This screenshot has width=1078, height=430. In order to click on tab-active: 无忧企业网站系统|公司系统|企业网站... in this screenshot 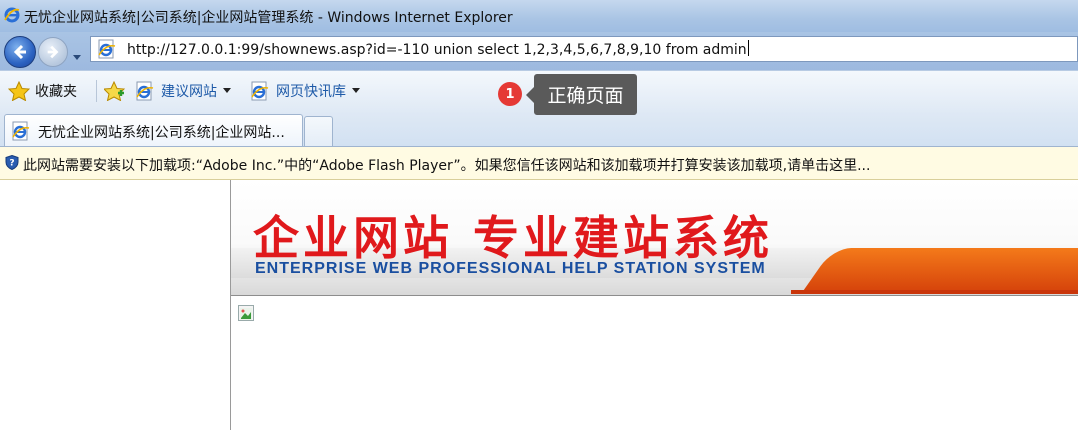, I will do `click(153, 130)`.